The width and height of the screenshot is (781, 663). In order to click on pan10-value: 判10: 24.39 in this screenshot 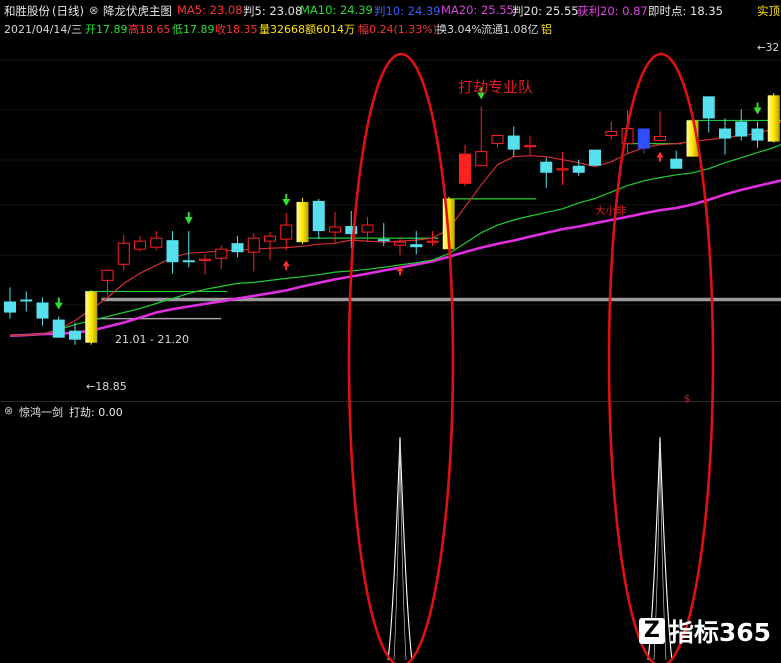, I will do `click(407, 11)`.